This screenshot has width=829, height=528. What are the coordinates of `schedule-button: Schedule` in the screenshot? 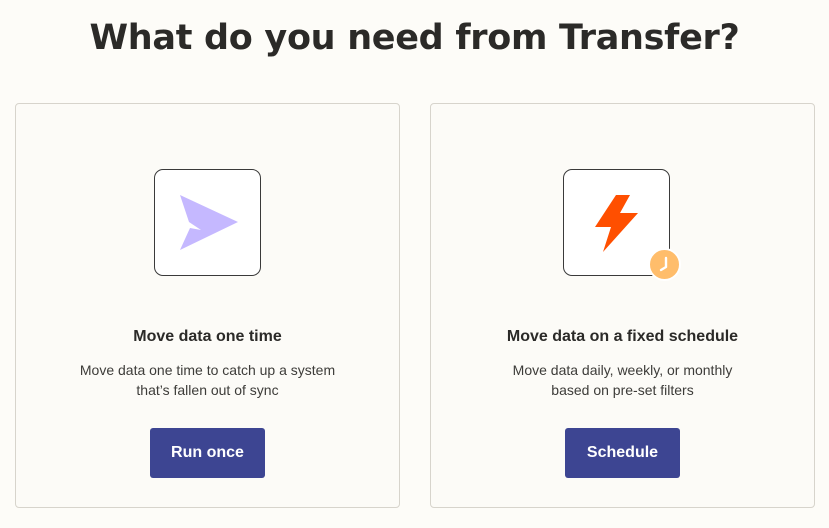 It's located at (622, 453).